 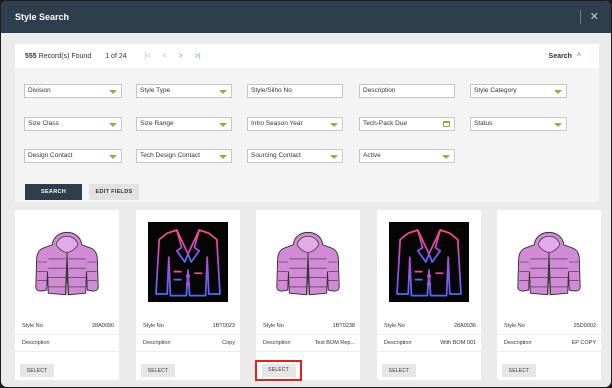 What do you see at coordinates (578, 56) in the screenshot?
I see `chevron-up-icon: ^` at bounding box center [578, 56].